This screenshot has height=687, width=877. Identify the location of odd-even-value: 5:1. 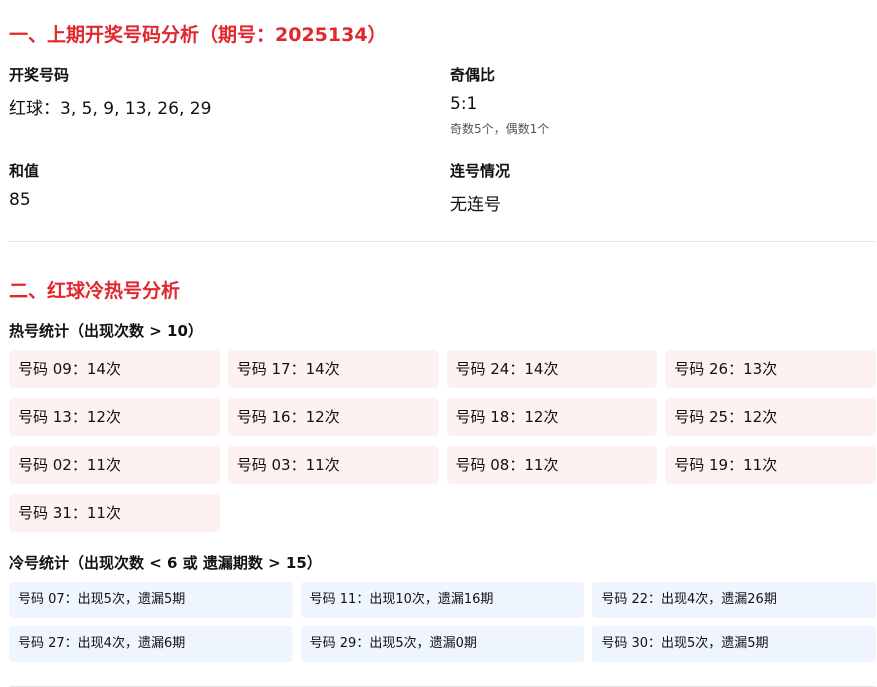
(464, 104).